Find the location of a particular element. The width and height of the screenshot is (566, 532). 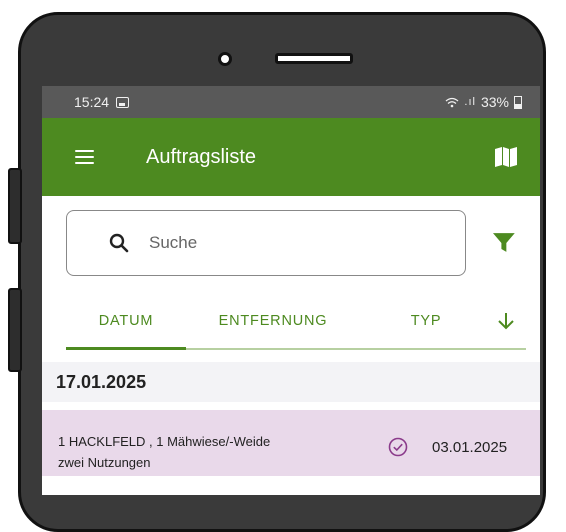

search-row is located at coordinates (291, 236).